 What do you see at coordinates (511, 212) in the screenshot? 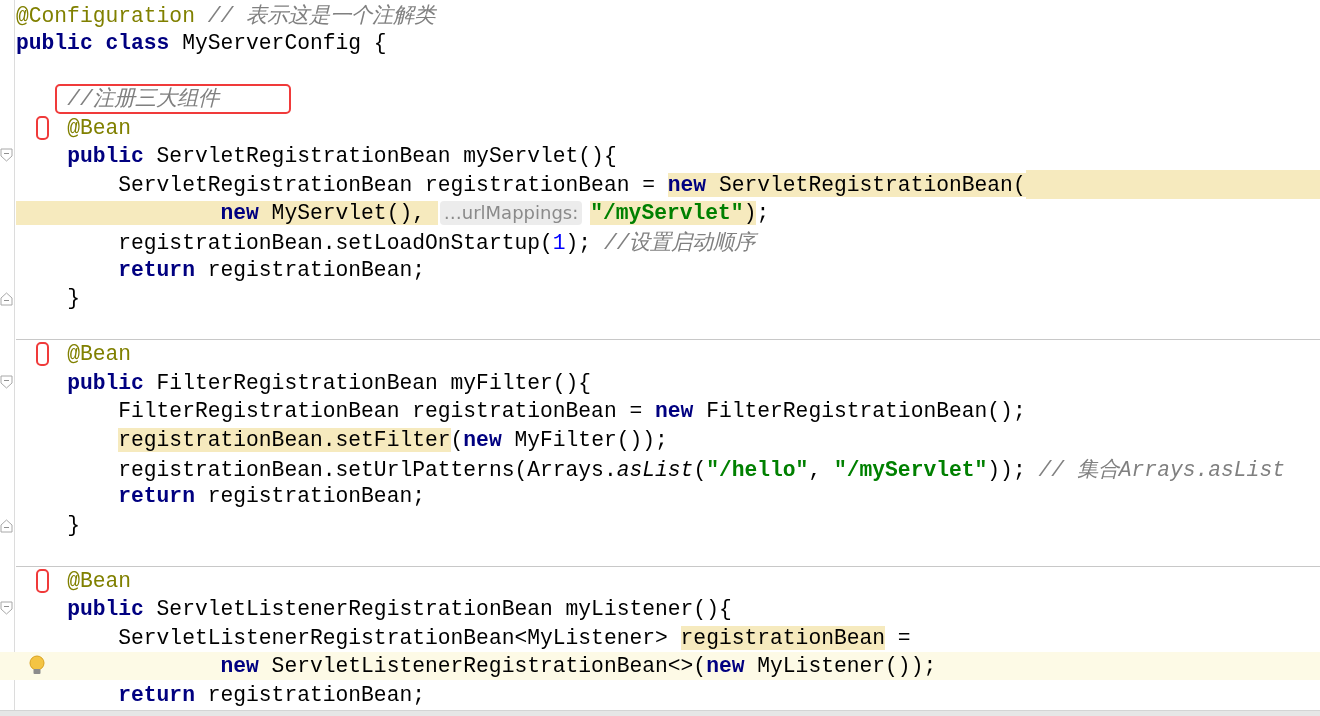
I see `inlay-hint: …urlMappings:` at bounding box center [511, 212].